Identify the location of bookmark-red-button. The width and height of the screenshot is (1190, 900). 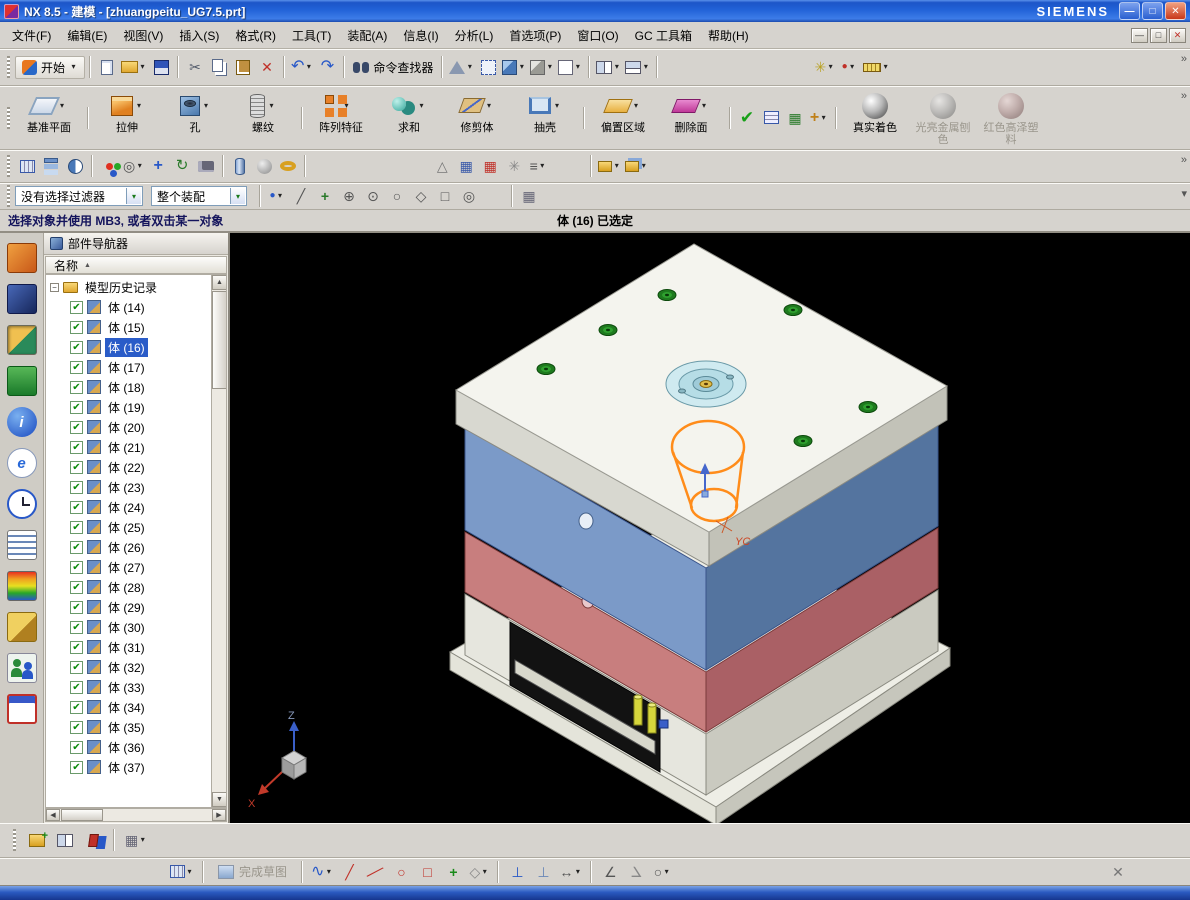
(93, 840).